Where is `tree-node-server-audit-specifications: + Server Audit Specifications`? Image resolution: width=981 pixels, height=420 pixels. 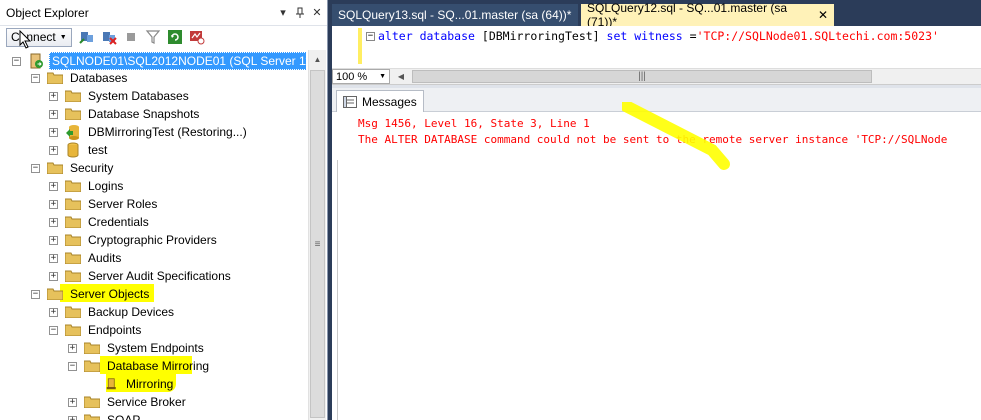 tree-node-server-audit-specifications: + Server Audit Specifications is located at coordinates (141, 276).